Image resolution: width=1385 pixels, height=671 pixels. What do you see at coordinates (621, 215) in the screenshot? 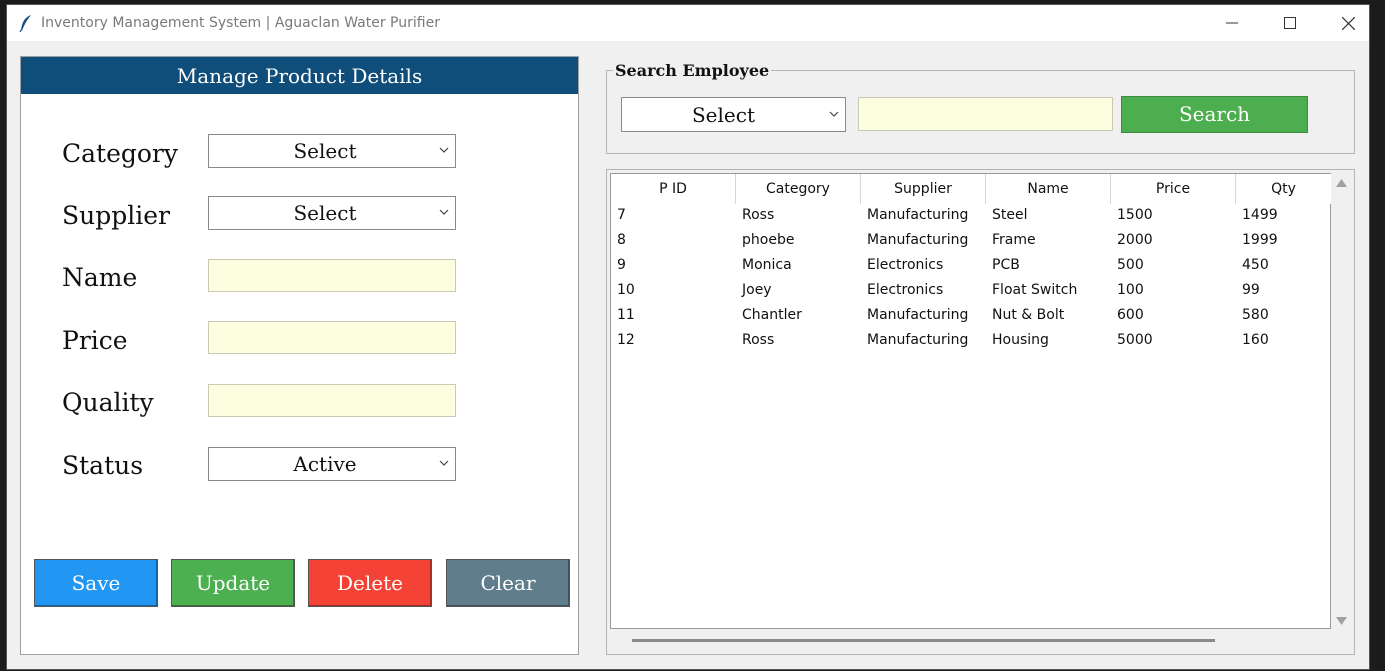
I see `cell-pid: 7` at bounding box center [621, 215].